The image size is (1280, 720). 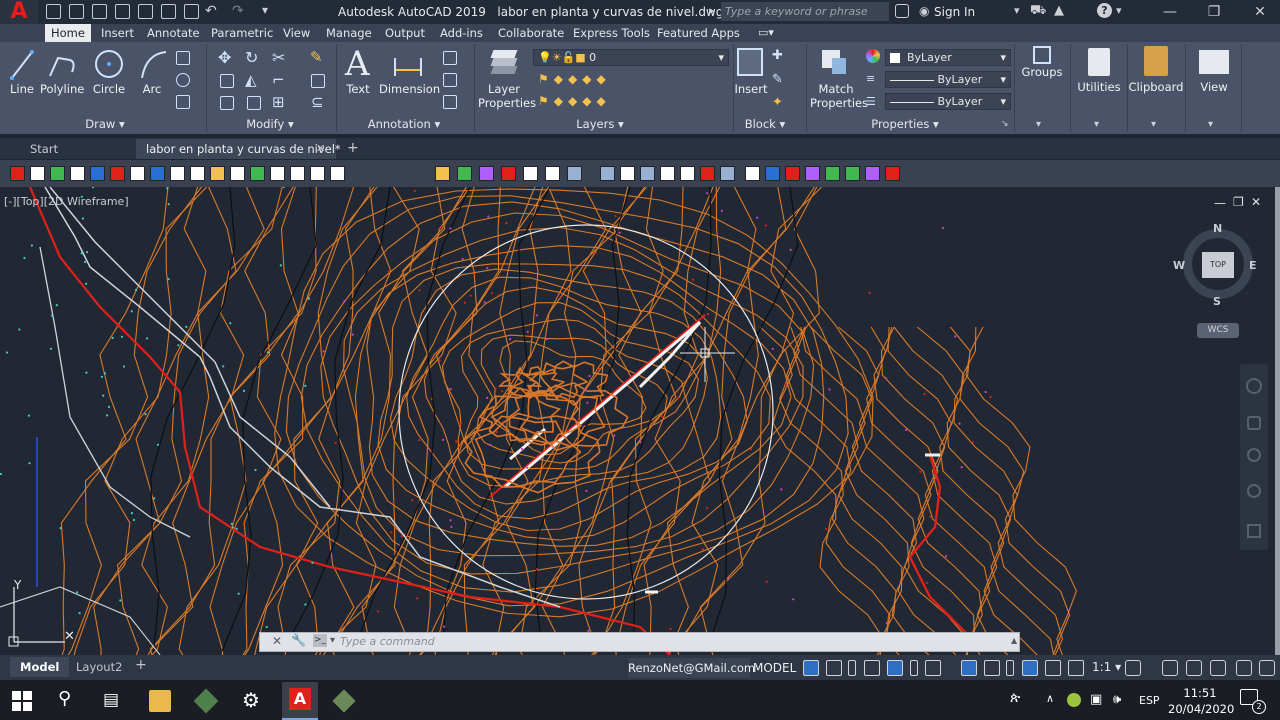 What do you see at coordinates (948, 57) in the screenshot?
I see `color-dropdown: ByLayer ▾` at bounding box center [948, 57].